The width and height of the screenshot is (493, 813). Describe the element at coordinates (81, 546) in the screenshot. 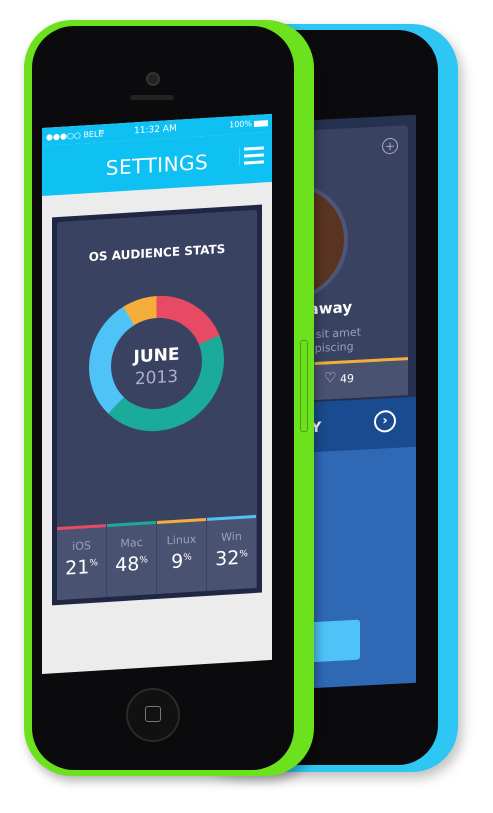

I see `os-name: iOS` at that location.